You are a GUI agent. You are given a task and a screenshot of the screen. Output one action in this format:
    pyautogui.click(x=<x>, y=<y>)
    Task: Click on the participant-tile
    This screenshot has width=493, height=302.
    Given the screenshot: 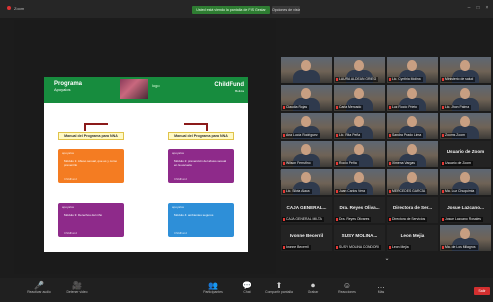 What is the action you would take?
    pyautogui.click(x=306, y=70)
    